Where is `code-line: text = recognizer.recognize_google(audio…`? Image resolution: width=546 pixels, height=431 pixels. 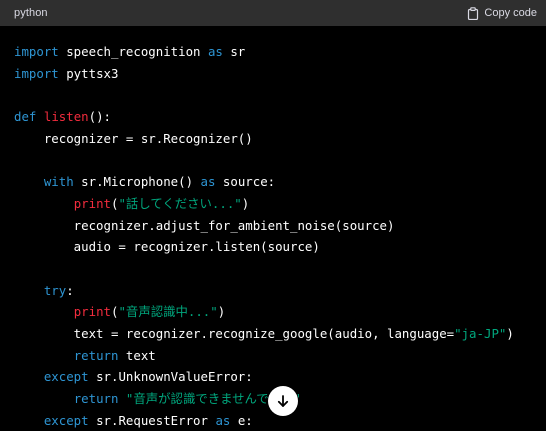 code-line: text = recognizer.recognize_google(audio… is located at coordinates (280, 334).